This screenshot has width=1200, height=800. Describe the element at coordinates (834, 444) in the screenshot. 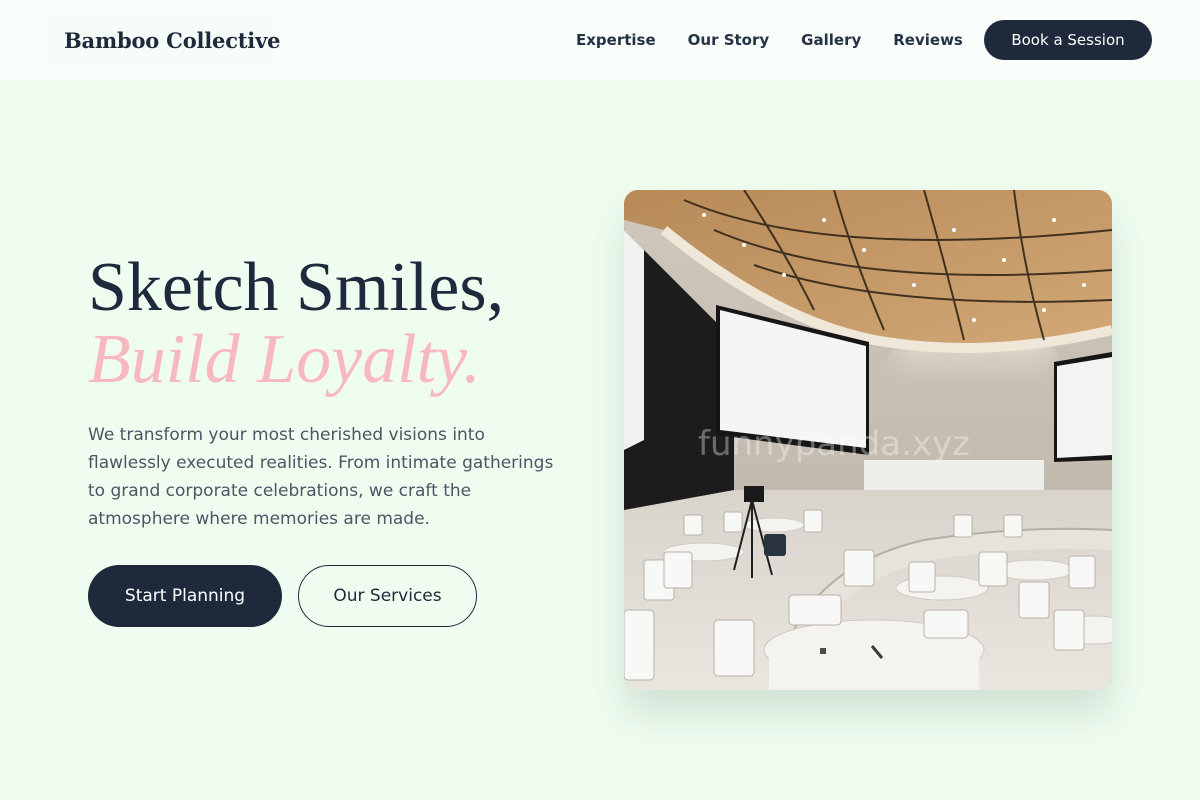

I see `image-watermark: funnypanda.xyz` at that location.